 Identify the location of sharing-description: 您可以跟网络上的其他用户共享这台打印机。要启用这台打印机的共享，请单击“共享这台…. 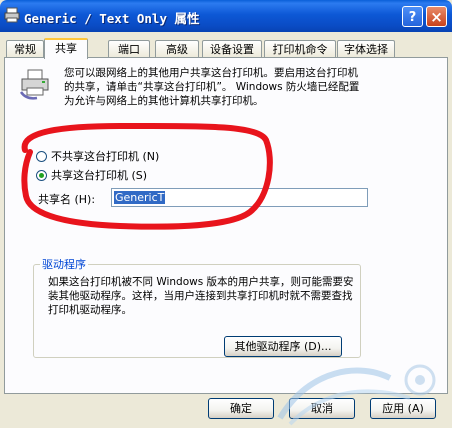
(212, 87).